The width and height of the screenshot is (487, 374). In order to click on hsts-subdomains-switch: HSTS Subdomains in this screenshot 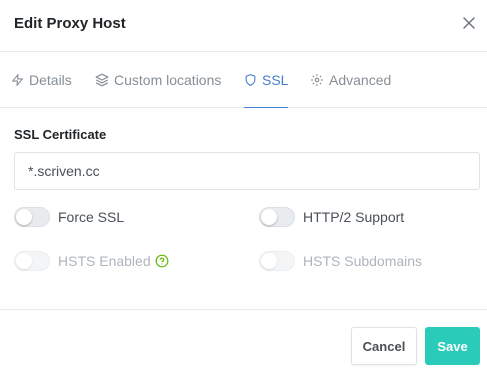, I will do `click(340, 261)`.